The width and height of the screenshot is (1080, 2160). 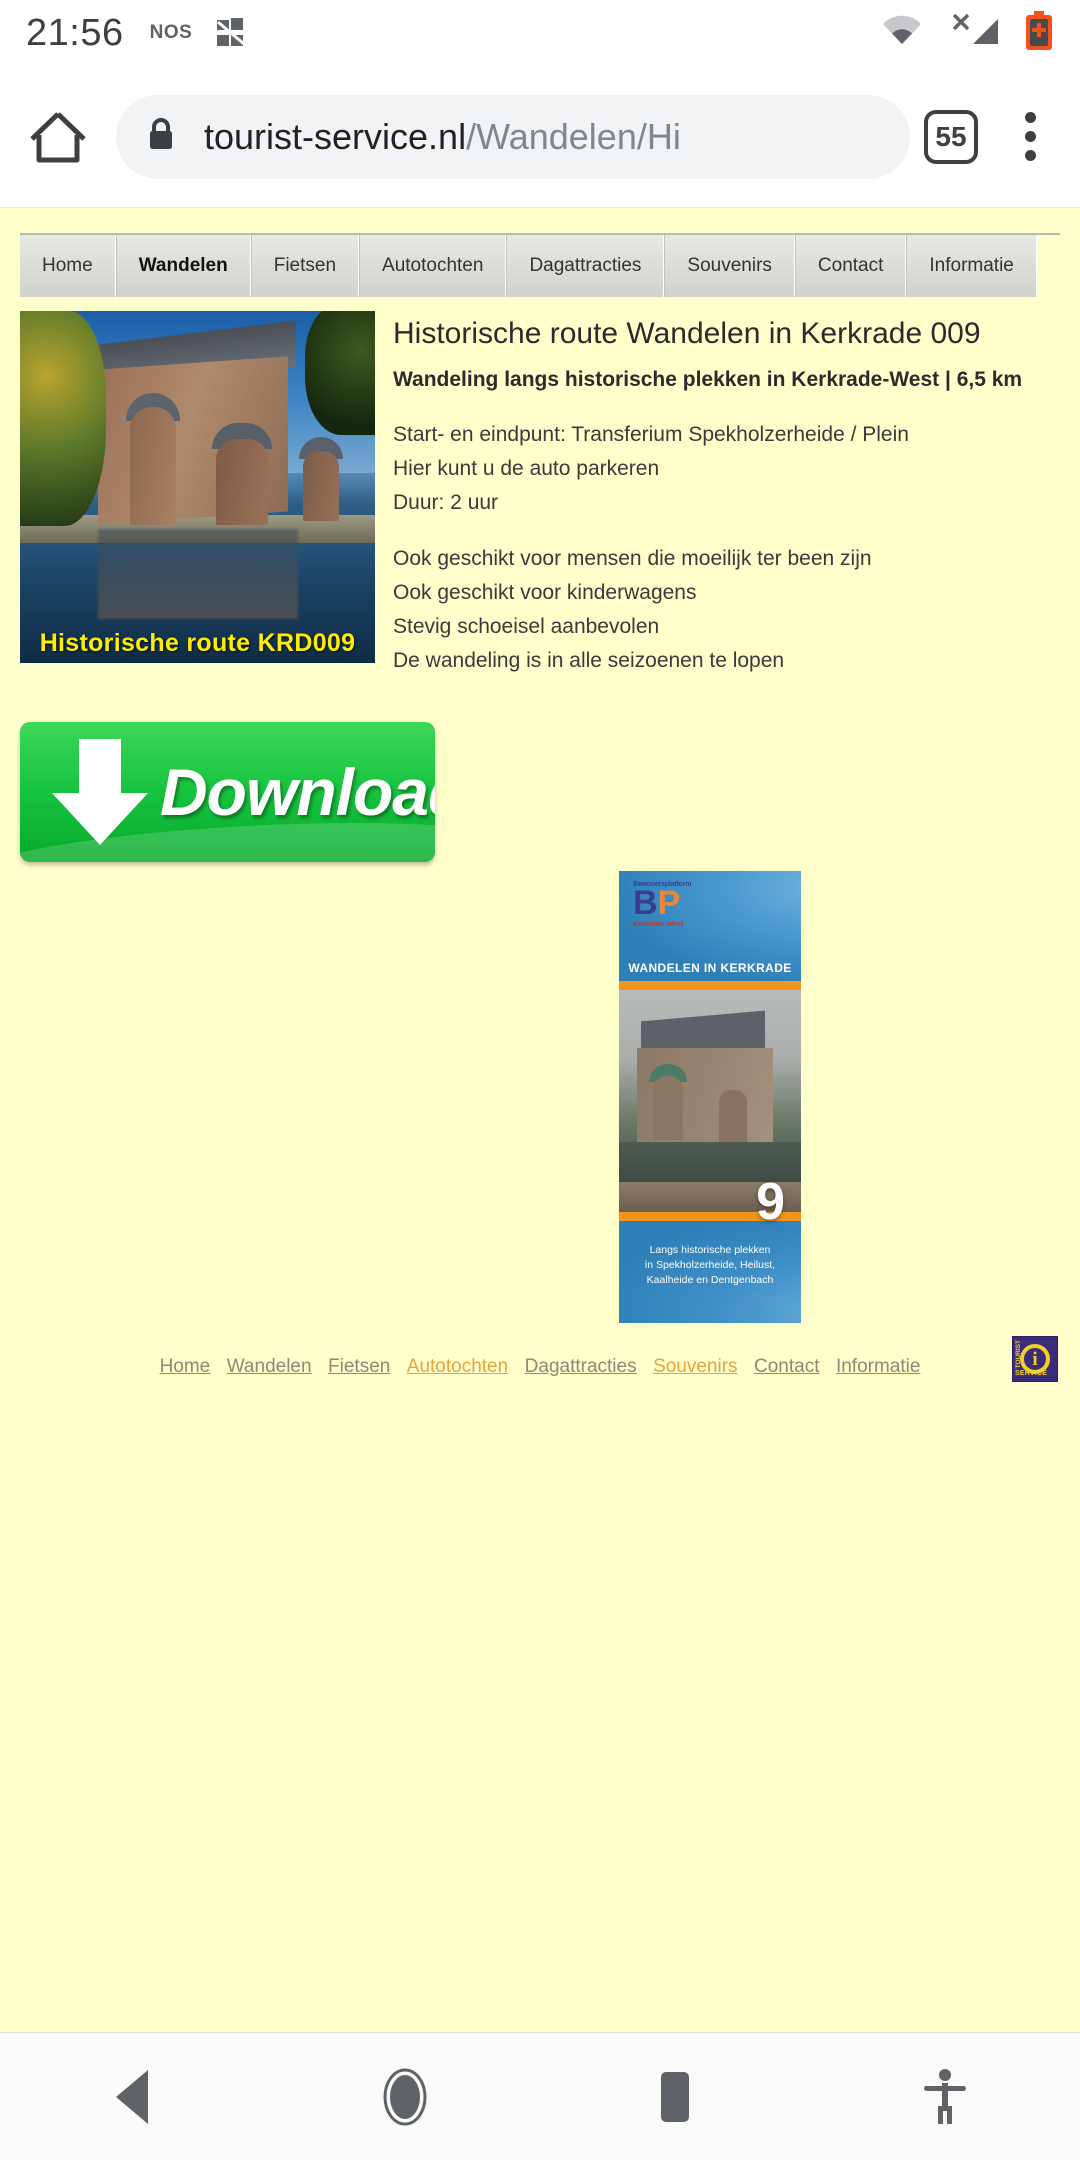 I want to click on brochure-footer-line-2: in Spekholzerheide, Heilust,, so click(x=710, y=1264).